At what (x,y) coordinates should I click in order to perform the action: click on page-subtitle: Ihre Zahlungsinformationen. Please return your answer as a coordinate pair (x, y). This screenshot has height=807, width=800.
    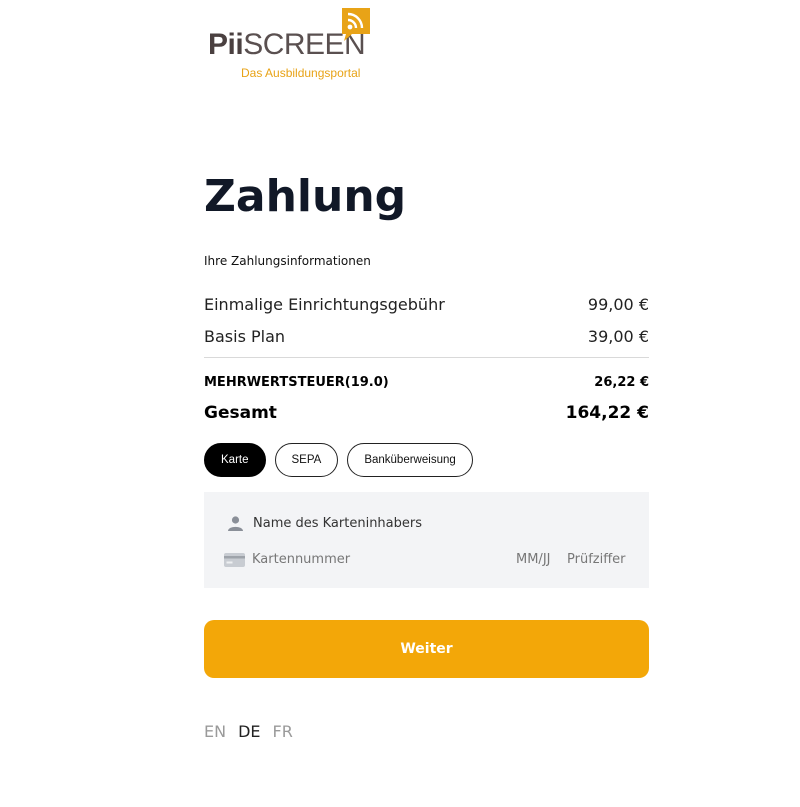
    Looking at the image, I should click on (287, 261).